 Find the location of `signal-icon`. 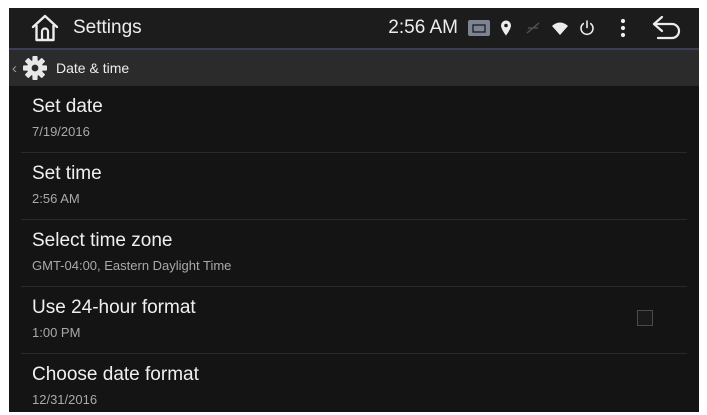

signal-icon is located at coordinates (533, 28).